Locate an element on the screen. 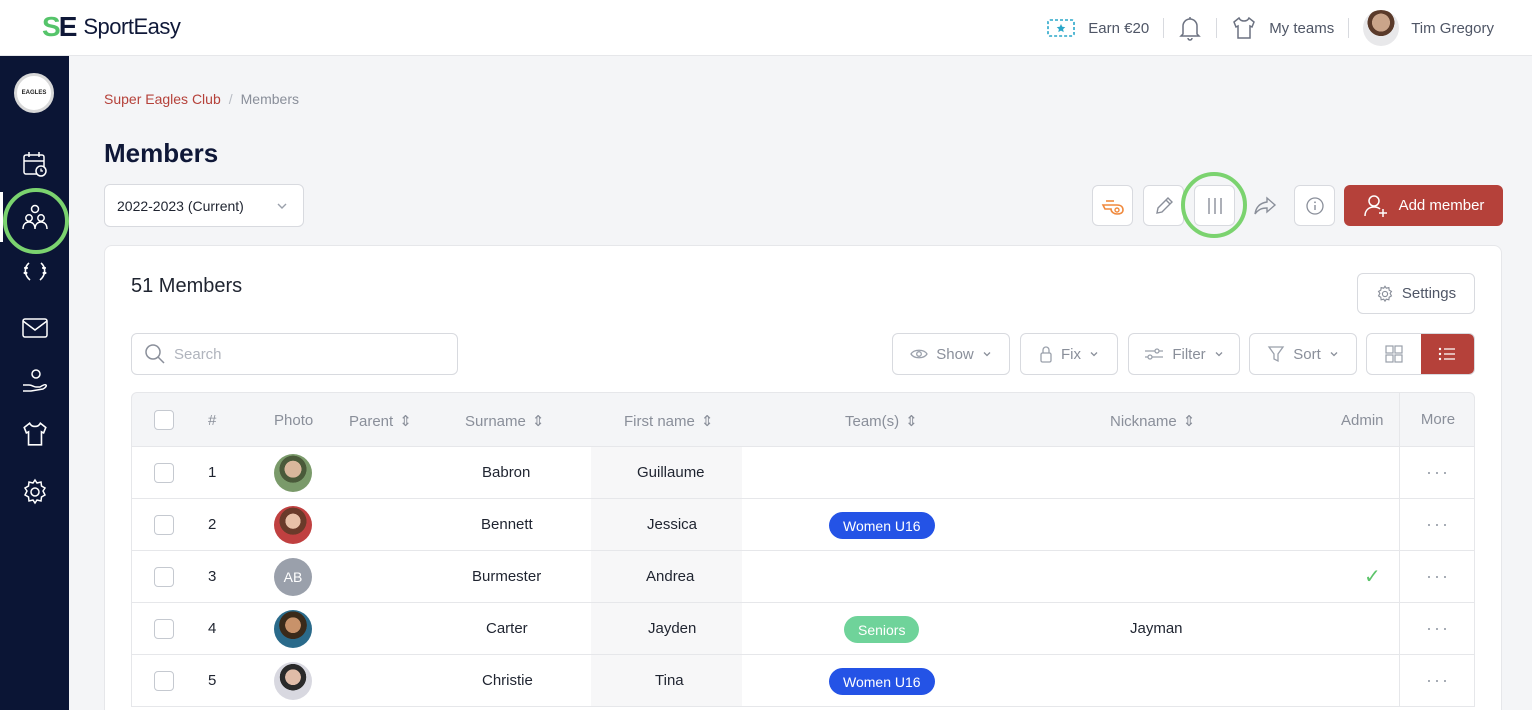 The height and width of the screenshot is (710, 1532). header-parent-label: Parent is located at coordinates (371, 421).